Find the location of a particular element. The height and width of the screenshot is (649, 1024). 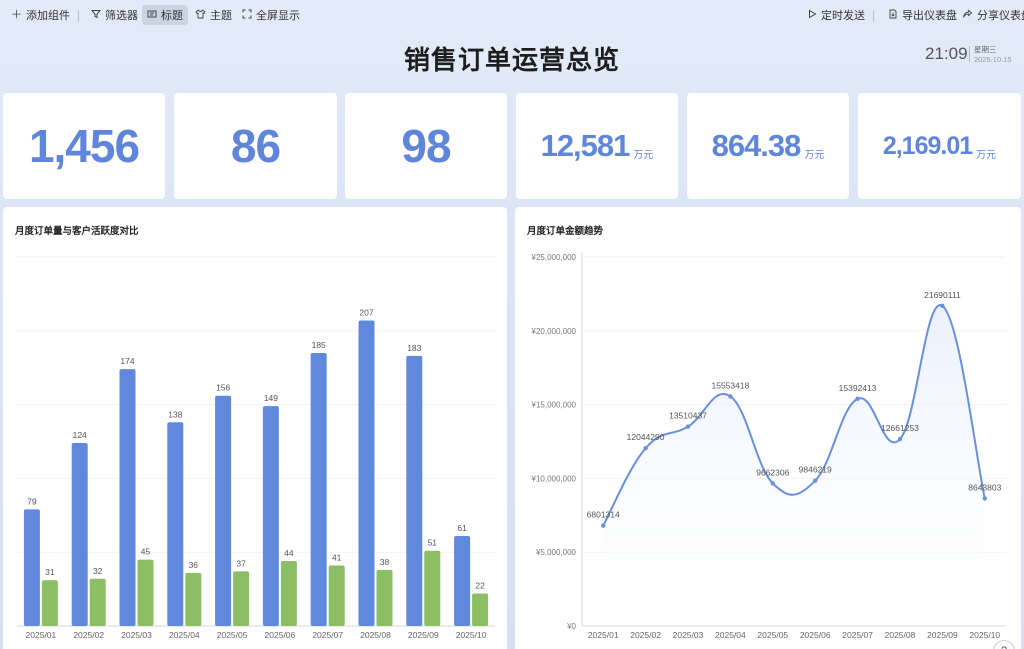

y-tick-label: ¥10,000,000 is located at coordinates (554, 478).